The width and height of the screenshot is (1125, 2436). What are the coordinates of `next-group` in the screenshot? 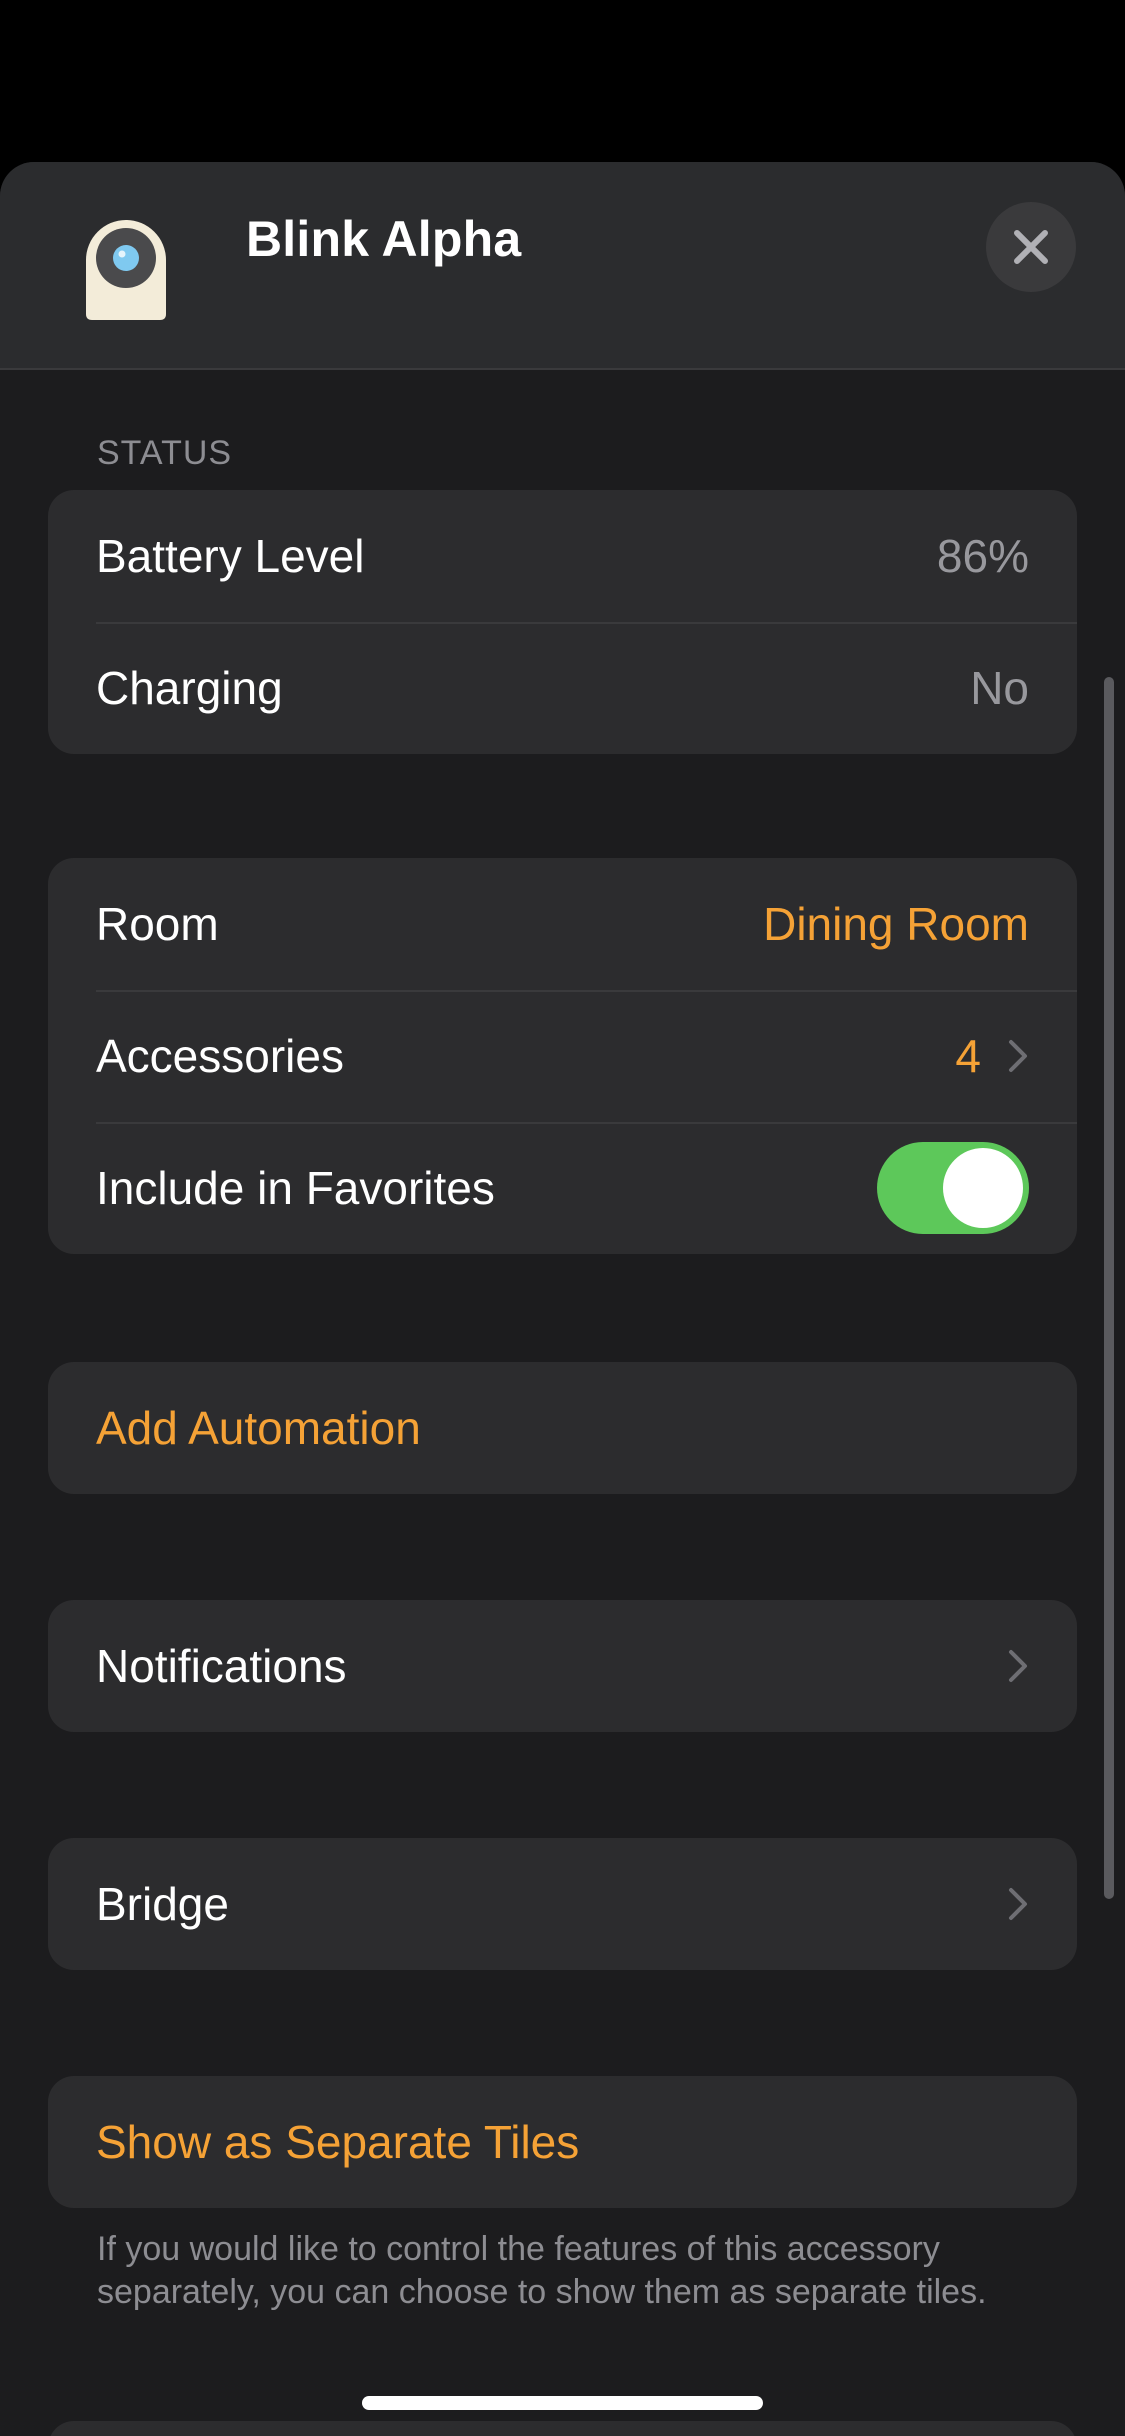 It's located at (562, 2428).